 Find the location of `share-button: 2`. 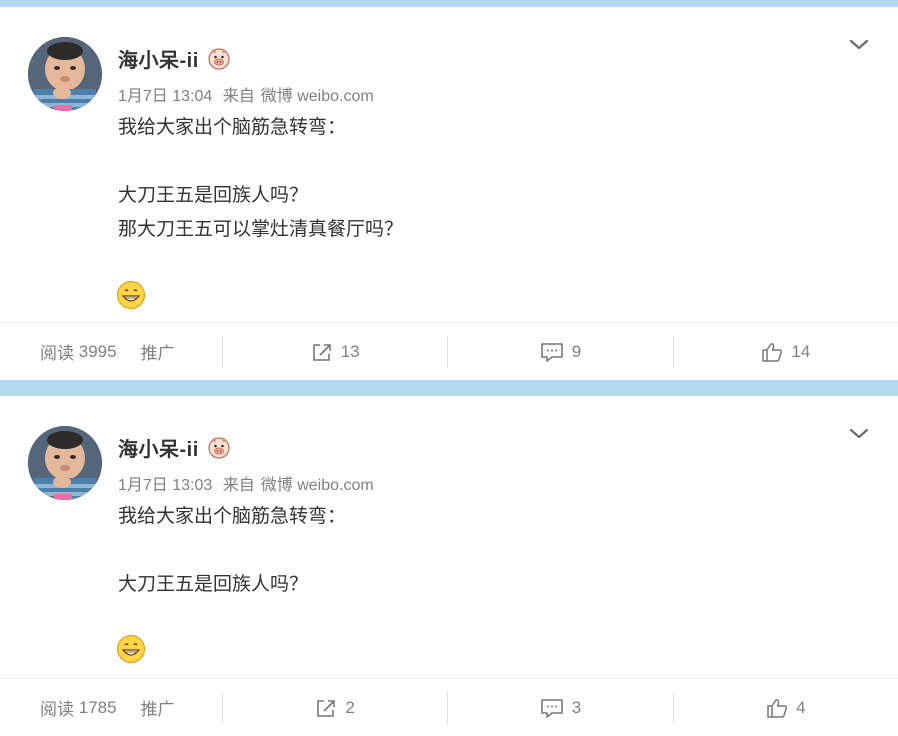

share-button: 2 is located at coordinates (335, 708).